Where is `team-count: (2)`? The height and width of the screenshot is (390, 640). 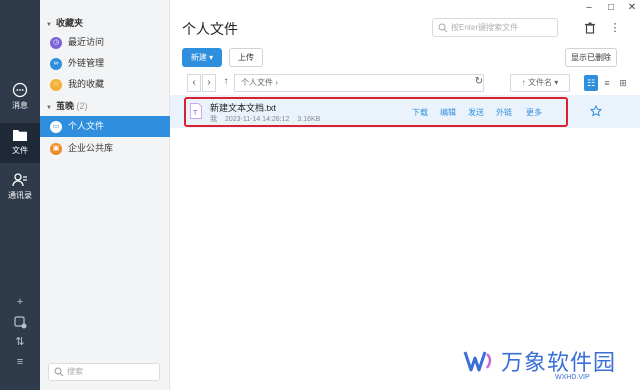
team-count: (2) is located at coordinates (82, 106).